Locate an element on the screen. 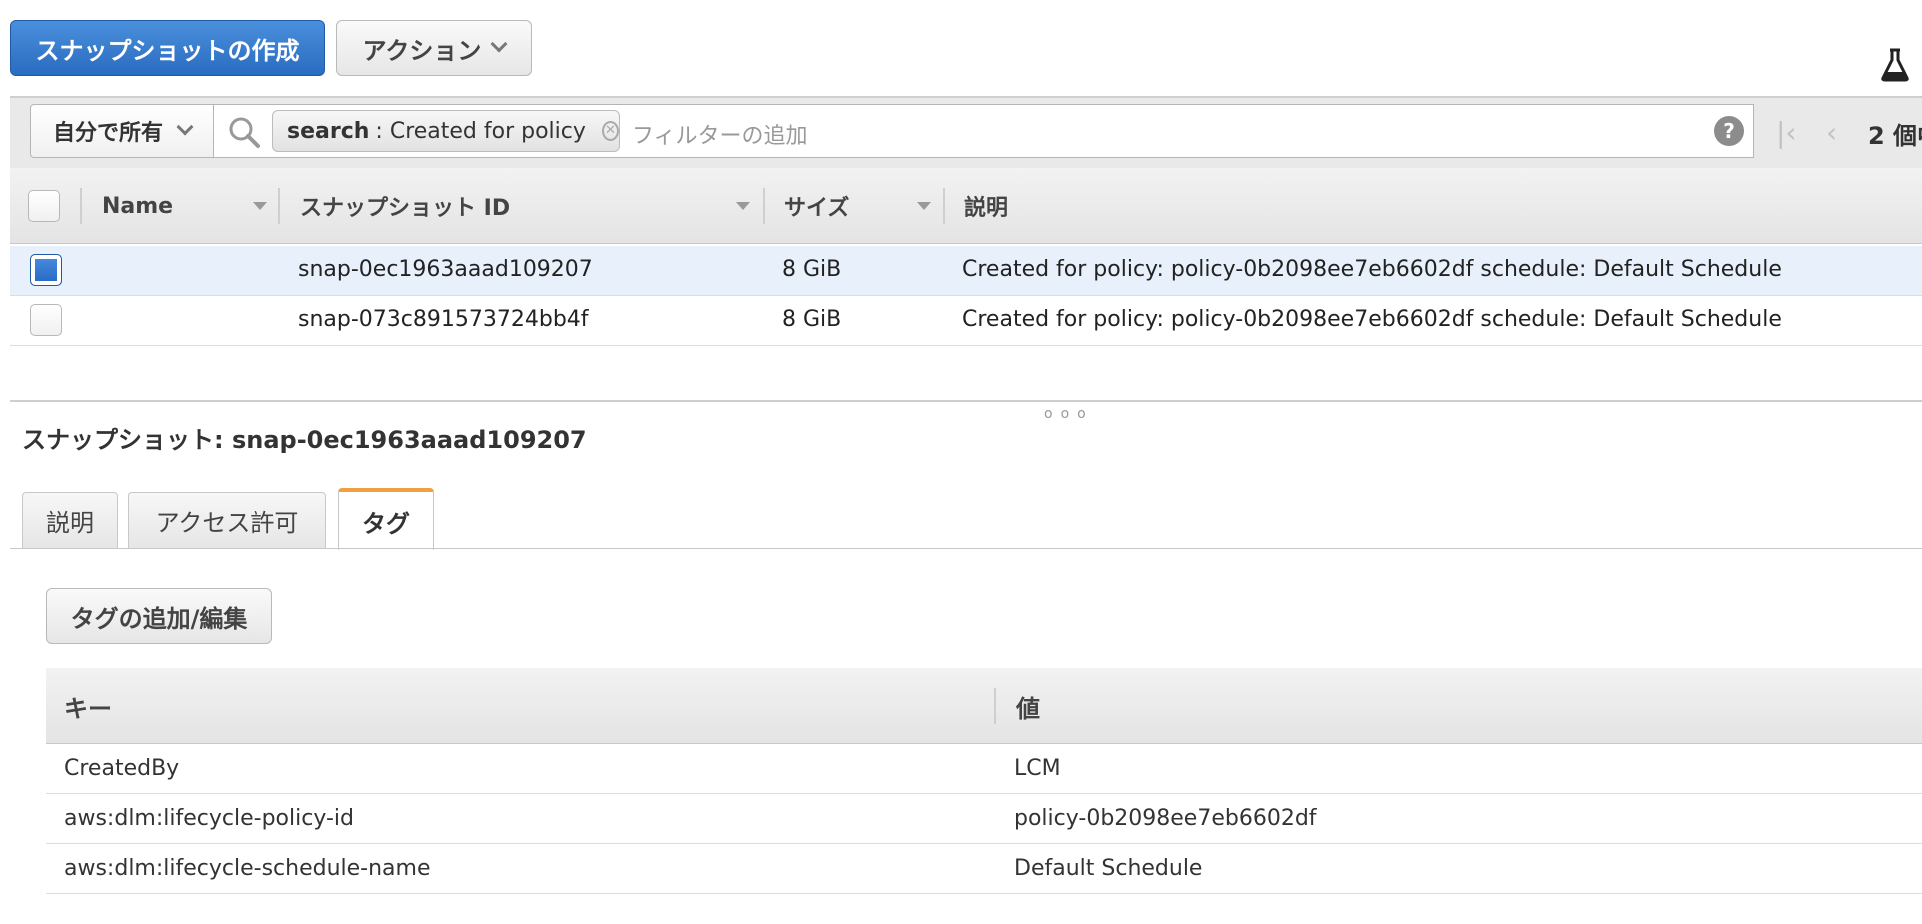 This screenshot has width=1922, height=924. prev-page-icon: ‹ is located at coordinates (1831, 132).